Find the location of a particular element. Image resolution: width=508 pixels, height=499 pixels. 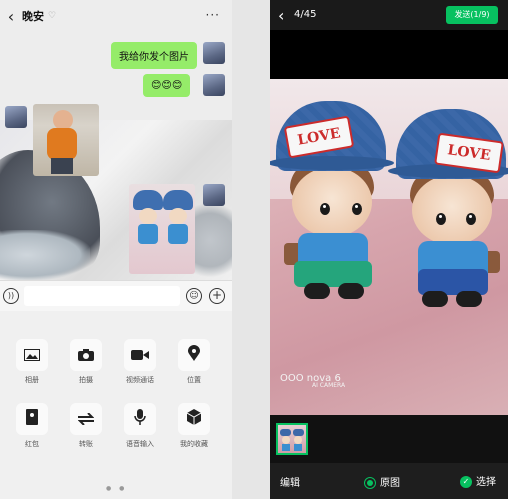

panel-item-favorites: 我的收藏 is located at coordinates (194, 426).